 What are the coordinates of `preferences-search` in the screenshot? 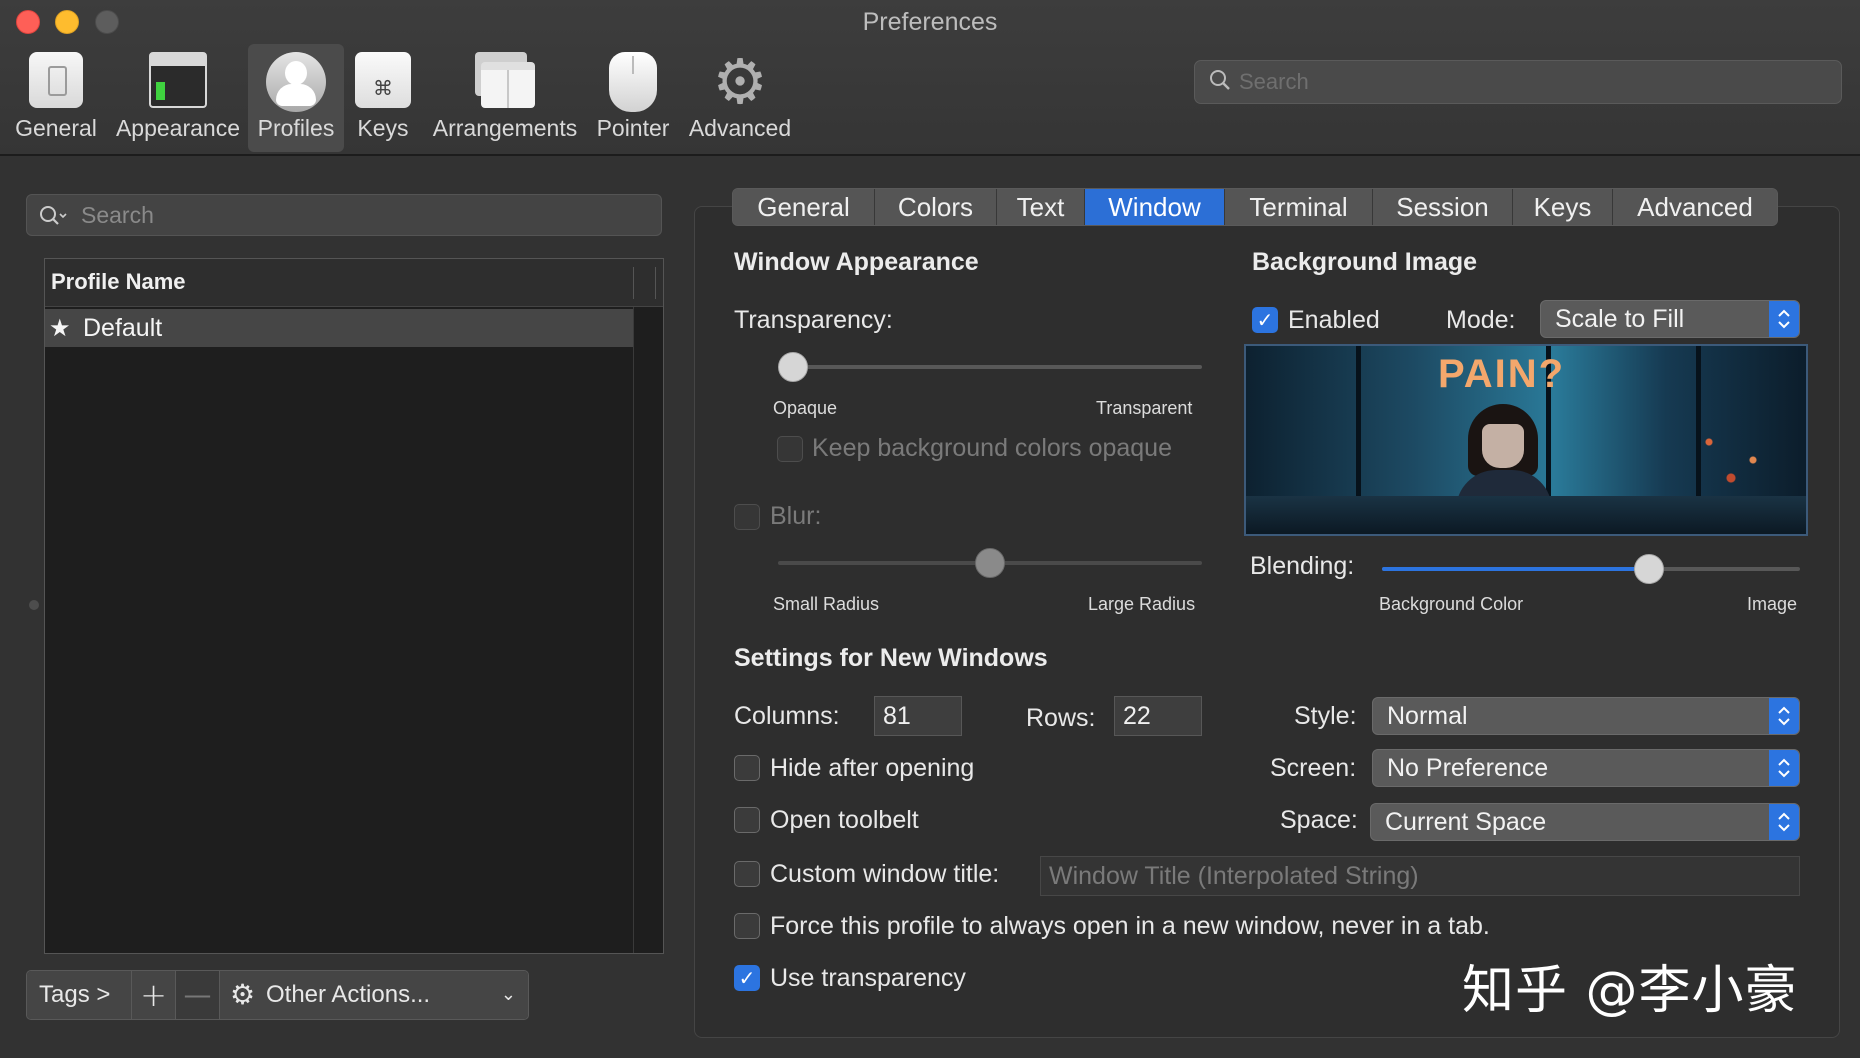 It's located at (1518, 82).